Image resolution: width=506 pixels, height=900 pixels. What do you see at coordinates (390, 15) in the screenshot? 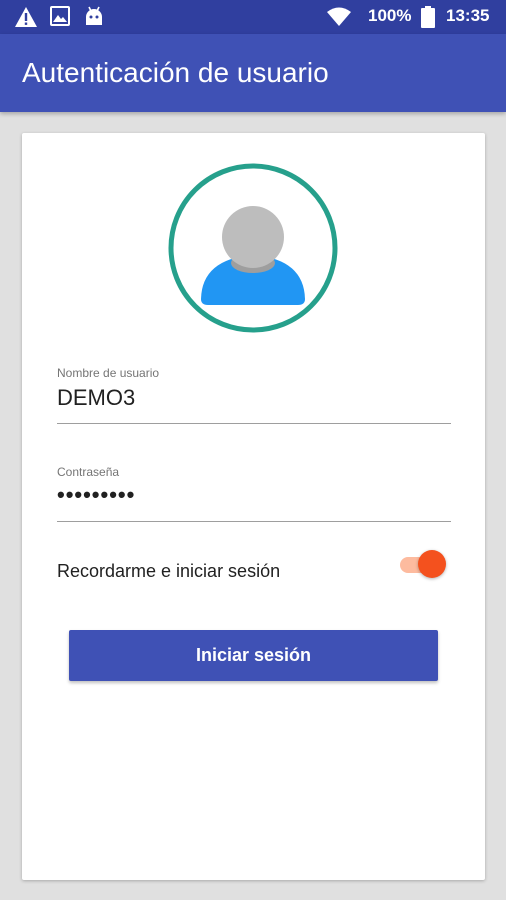
I see `battery-percent: 100%` at bounding box center [390, 15].